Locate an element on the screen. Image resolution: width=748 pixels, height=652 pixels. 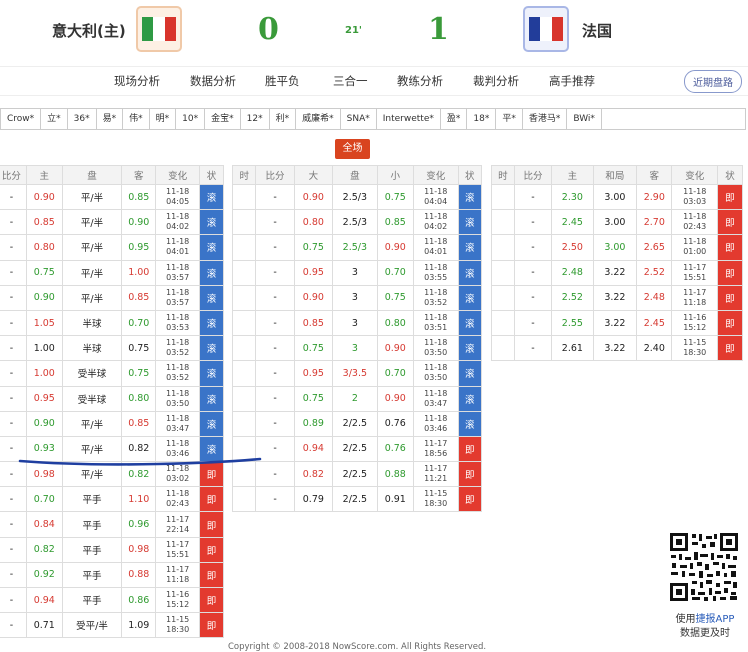
table-row: -0.94 2/2.5 0.76 11-17 18:56 即 is located at coordinates (357, 449).